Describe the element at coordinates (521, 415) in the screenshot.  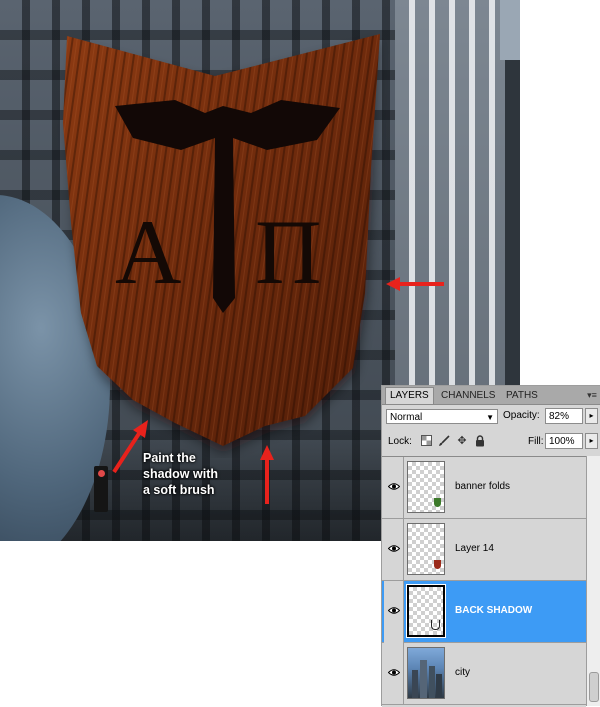
I see `opacity-label: Opacity:` at that location.